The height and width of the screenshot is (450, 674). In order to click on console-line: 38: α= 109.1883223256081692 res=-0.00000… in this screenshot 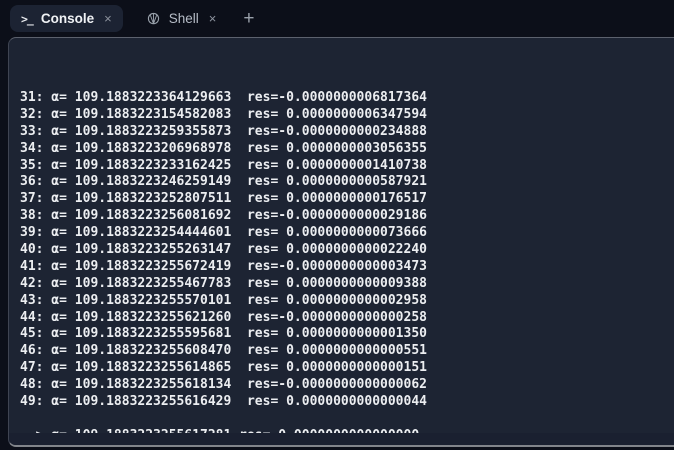, I will do `click(223, 216)`.